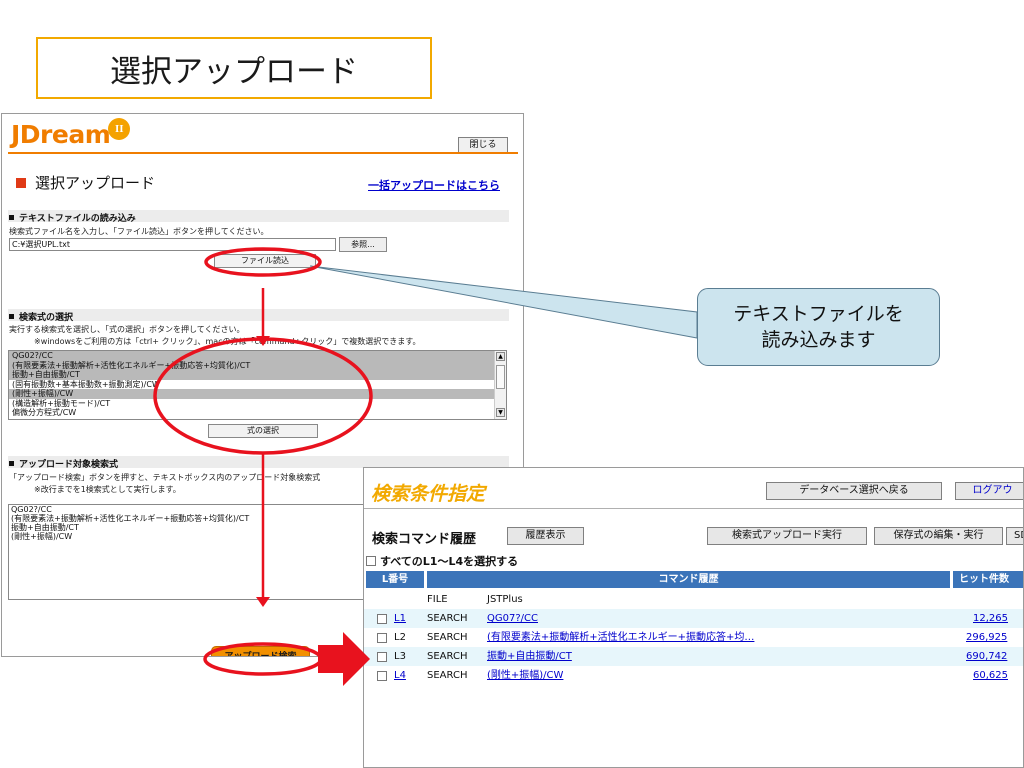  What do you see at coordinates (95, 183) in the screenshot?
I see `panel-title-text: 選択アップロード` at bounding box center [95, 183].